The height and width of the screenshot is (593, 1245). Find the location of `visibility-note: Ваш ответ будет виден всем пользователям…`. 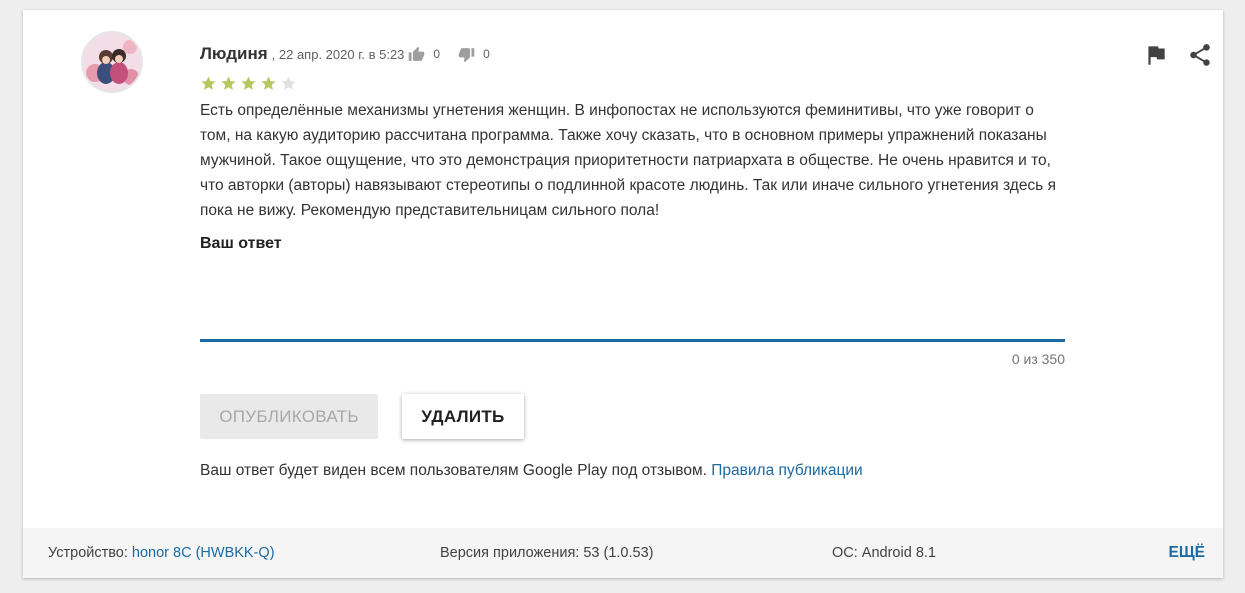

visibility-note: Ваш ответ будет виден всем пользователям… is located at coordinates (635, 471).